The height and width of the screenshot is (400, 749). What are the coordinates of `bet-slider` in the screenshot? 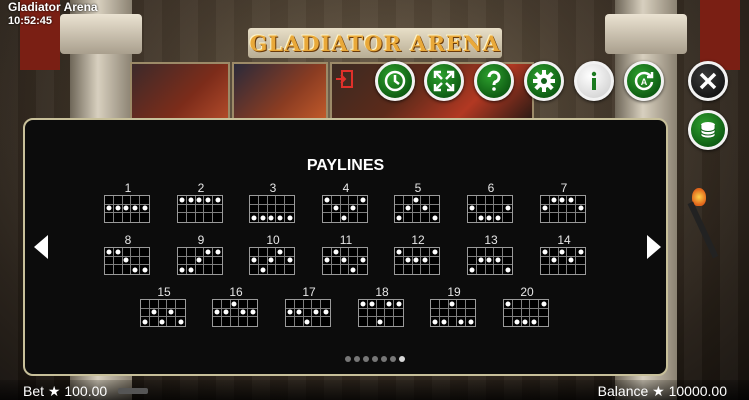 It's located at (133, 391).